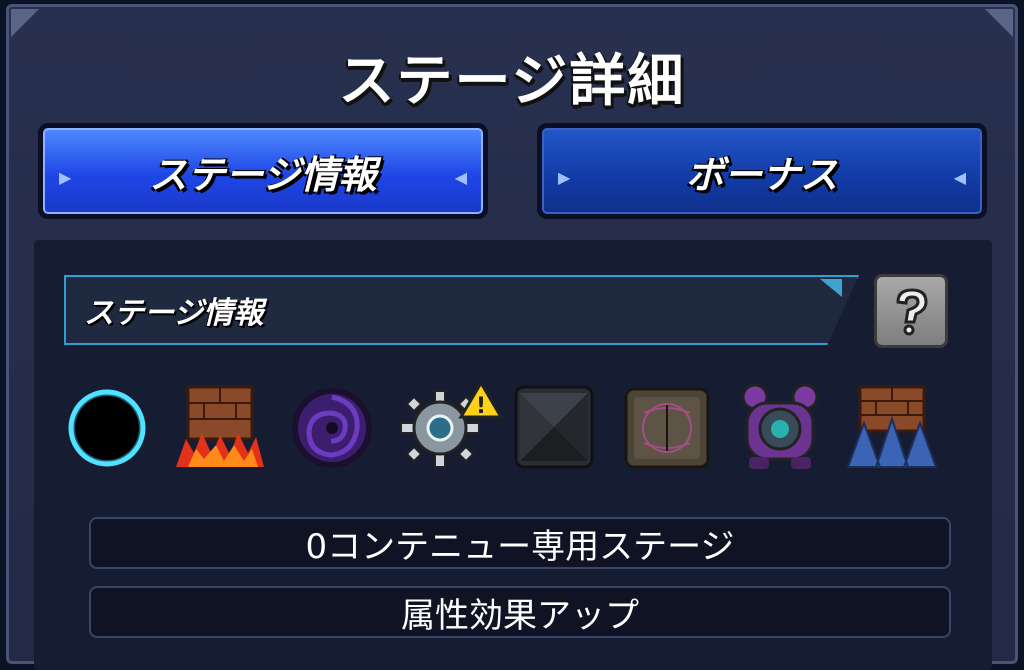  Describe the element at coordinates (461, 310) in the screenshot. I see `section-header: ステージ情報` at that location.